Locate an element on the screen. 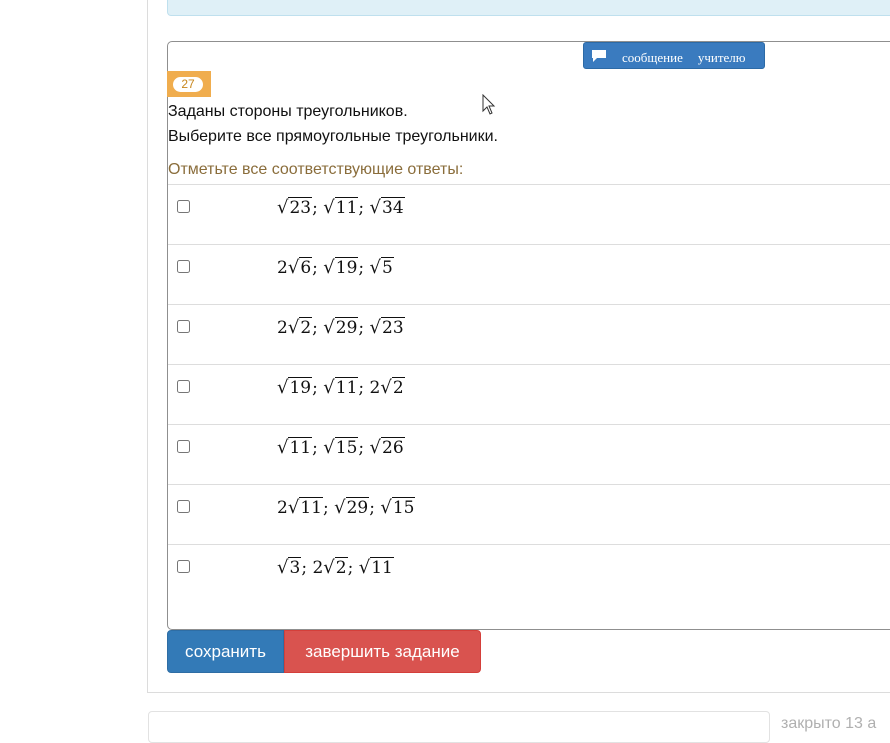 The image size is (890, 743). square-root: √29 is located at coordinates (352, 508).